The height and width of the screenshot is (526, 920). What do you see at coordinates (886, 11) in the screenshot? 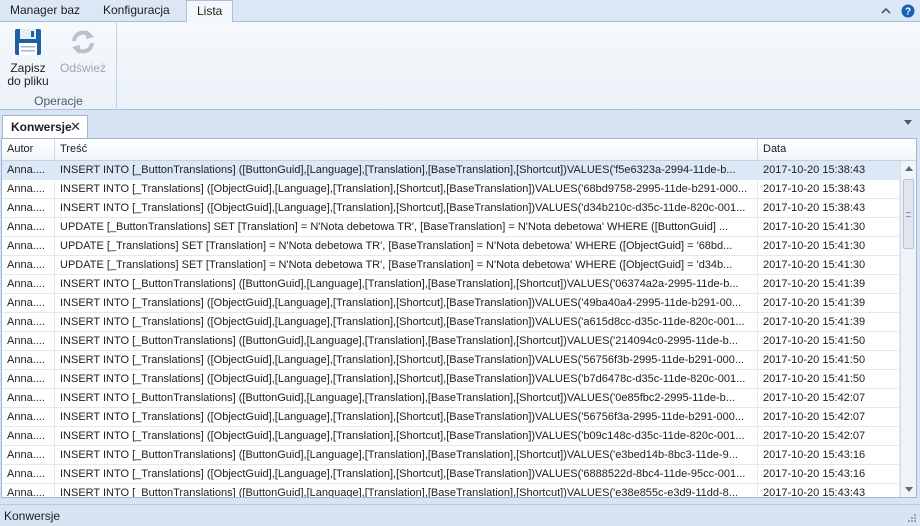
I see `collapse-ribbon-icon` at bounding box center [886, 11].